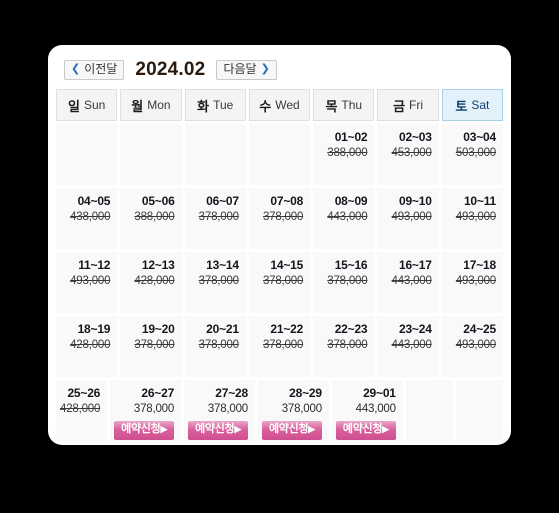 The image size is (559, 513). Describe the element at coordinates (472, 218) in the screenshot. I see `calendar-day-cell: 10~11 493,000` at that location.